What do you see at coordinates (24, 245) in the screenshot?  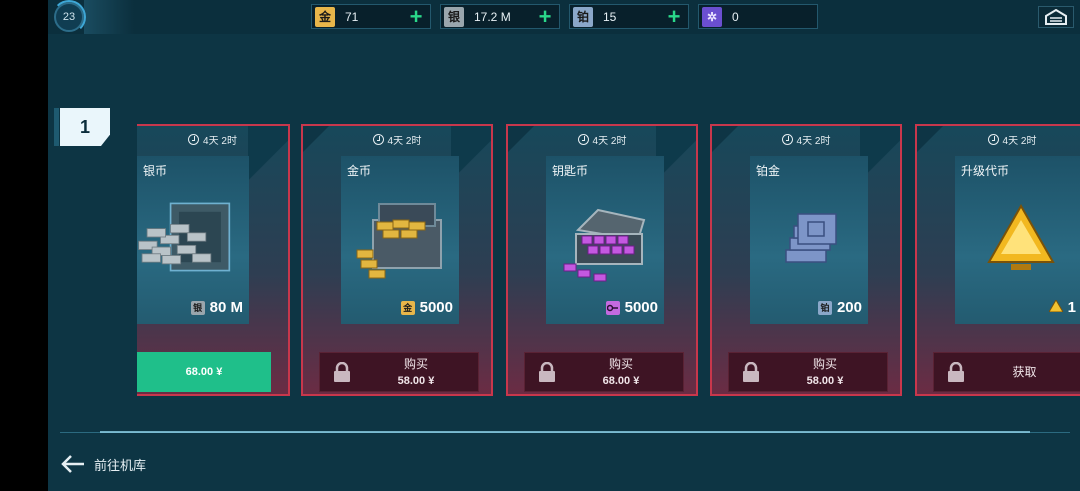 I see `left-black-bar` at bounding box center [24, 245].